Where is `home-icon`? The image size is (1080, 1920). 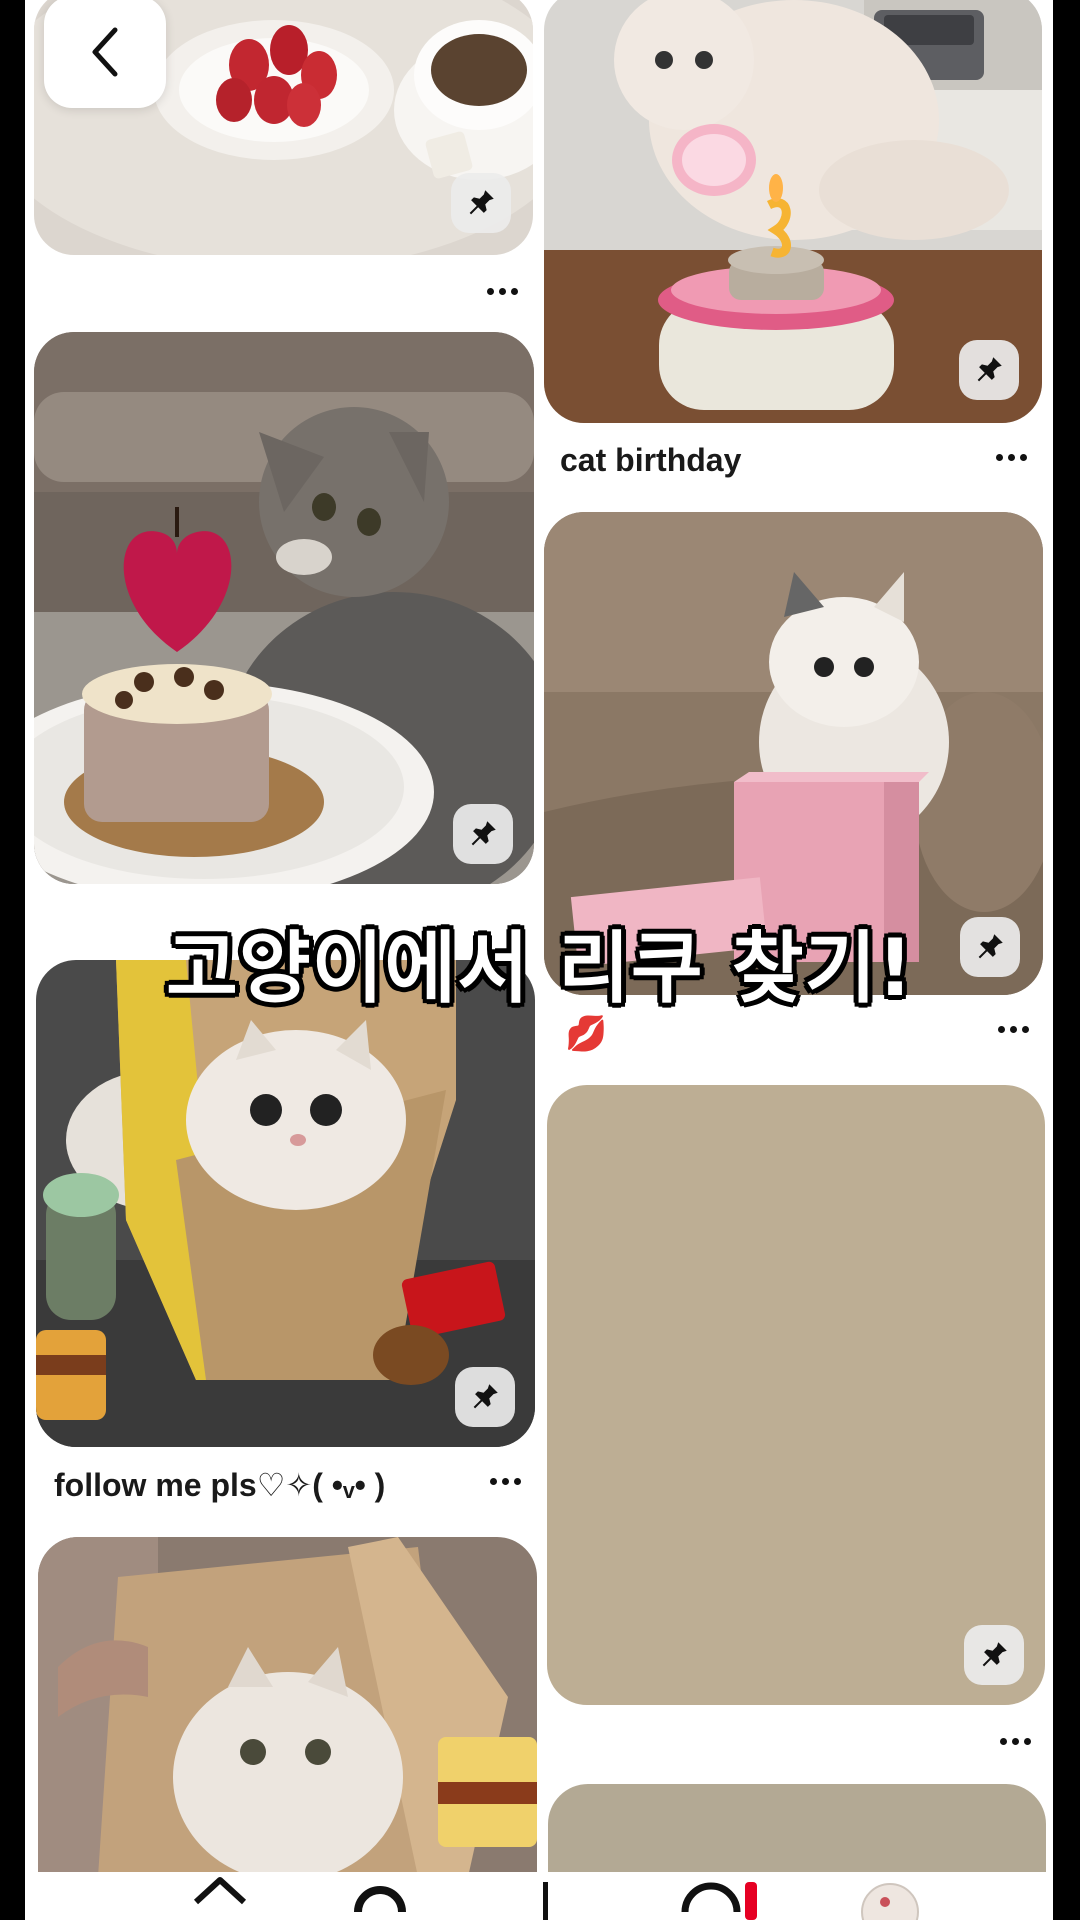 home-icon is located at coordinates (220, 1896).